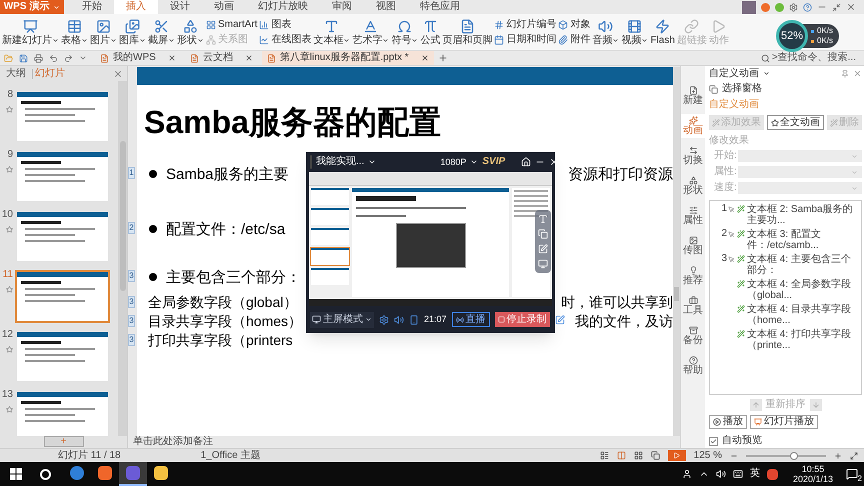  What do you see at coordinates (283, 7) in the screenshot?
I see `menu-tab: 幻灯片放映` at bounding box center [283, 7].